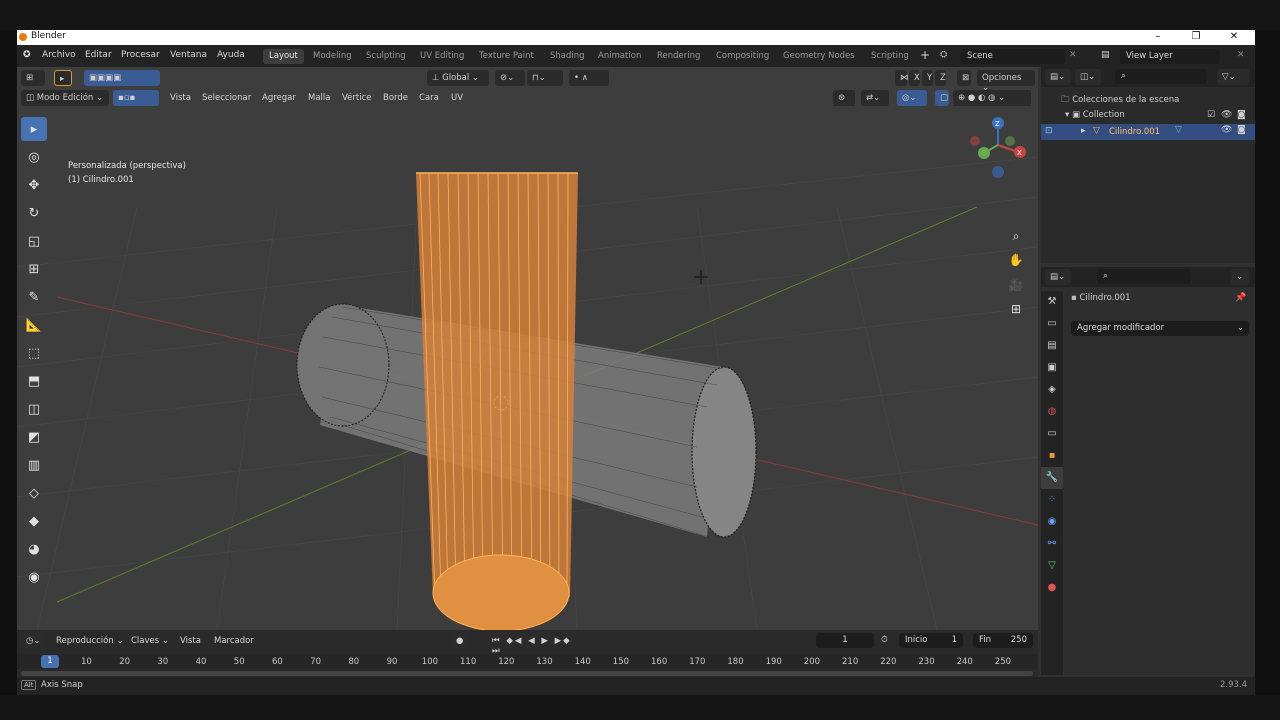 This screenshot has width=1280, height=720. What do you see at coordinates (902, 78) in the screenshot?
I see `mirror-icon: ⋈` at bounding box center [902, 78].